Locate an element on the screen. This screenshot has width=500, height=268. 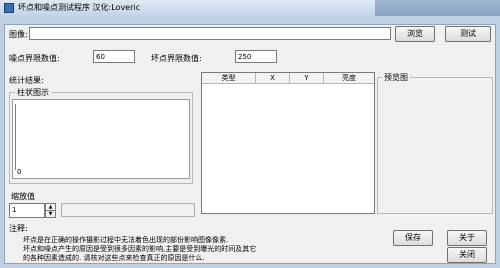
zoom-down-arrow-icon: ▼ is located at coordinates (50, 214).